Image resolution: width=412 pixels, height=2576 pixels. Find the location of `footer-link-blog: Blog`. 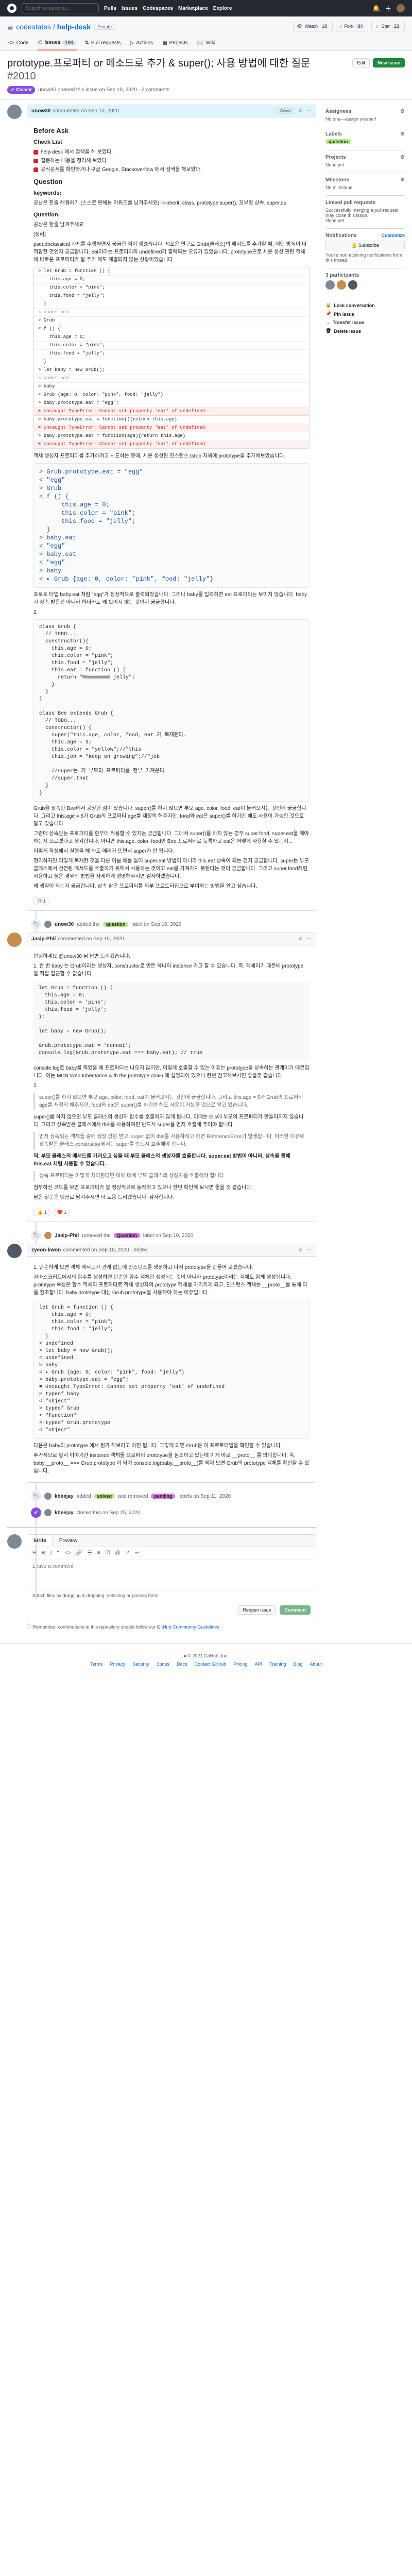

footer-link-blog: Blog is located at coordinates (298, 1664).